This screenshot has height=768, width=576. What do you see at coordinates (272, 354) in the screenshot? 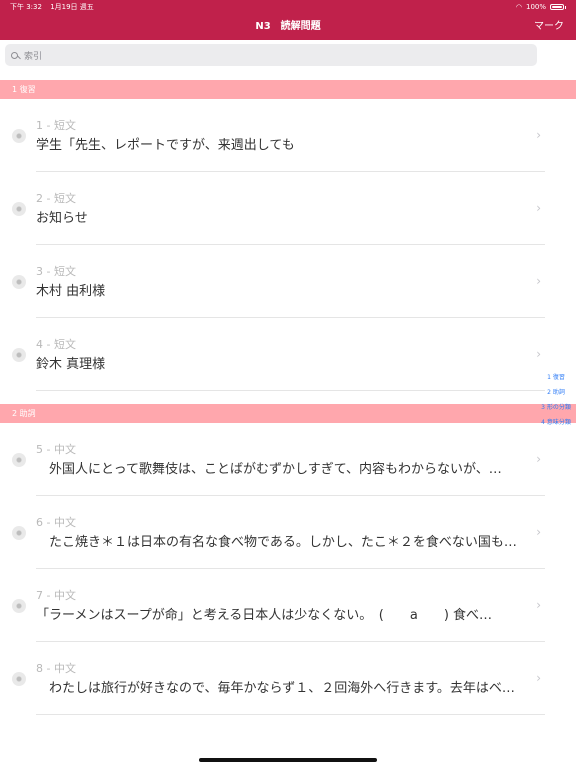
I see `list-item: 4 - 短文 鈴木 真理様 ›` at bounding box center [272, 354].